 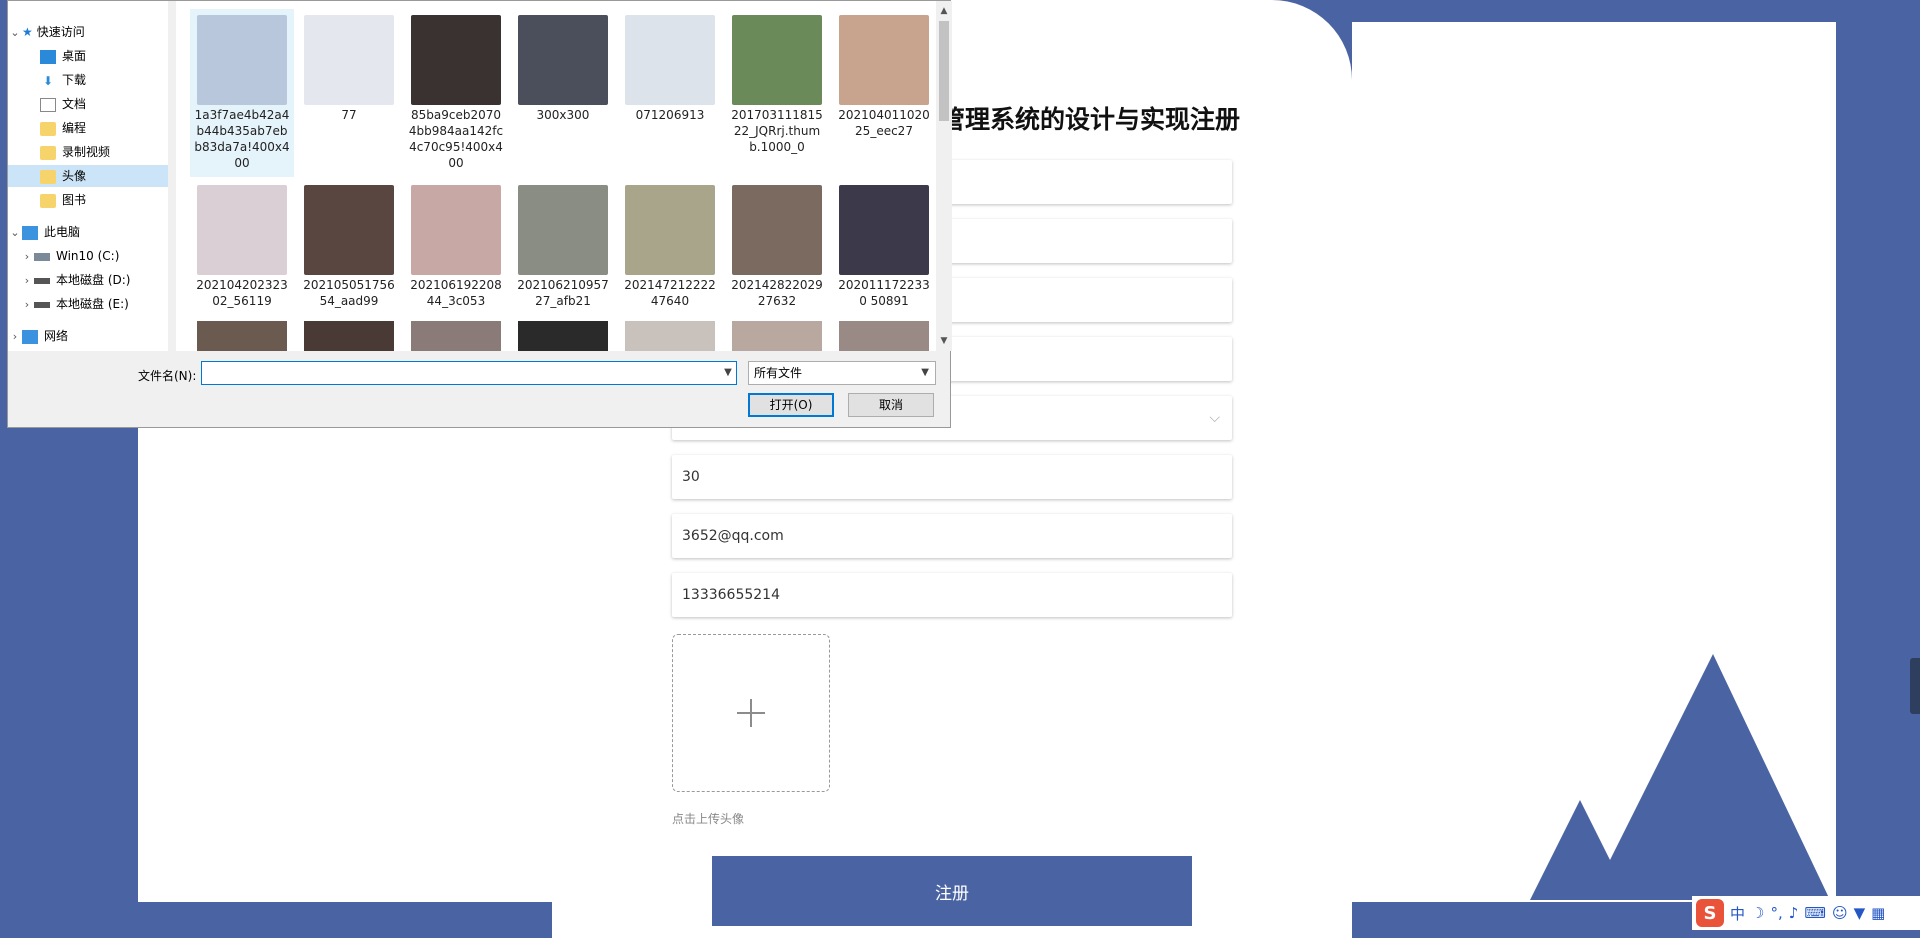 What do you see at coordinates (88, 232) in the screenshot?
I see `nav-this-pc: ⌄ 此电脑` at bounding box center [88, 232].